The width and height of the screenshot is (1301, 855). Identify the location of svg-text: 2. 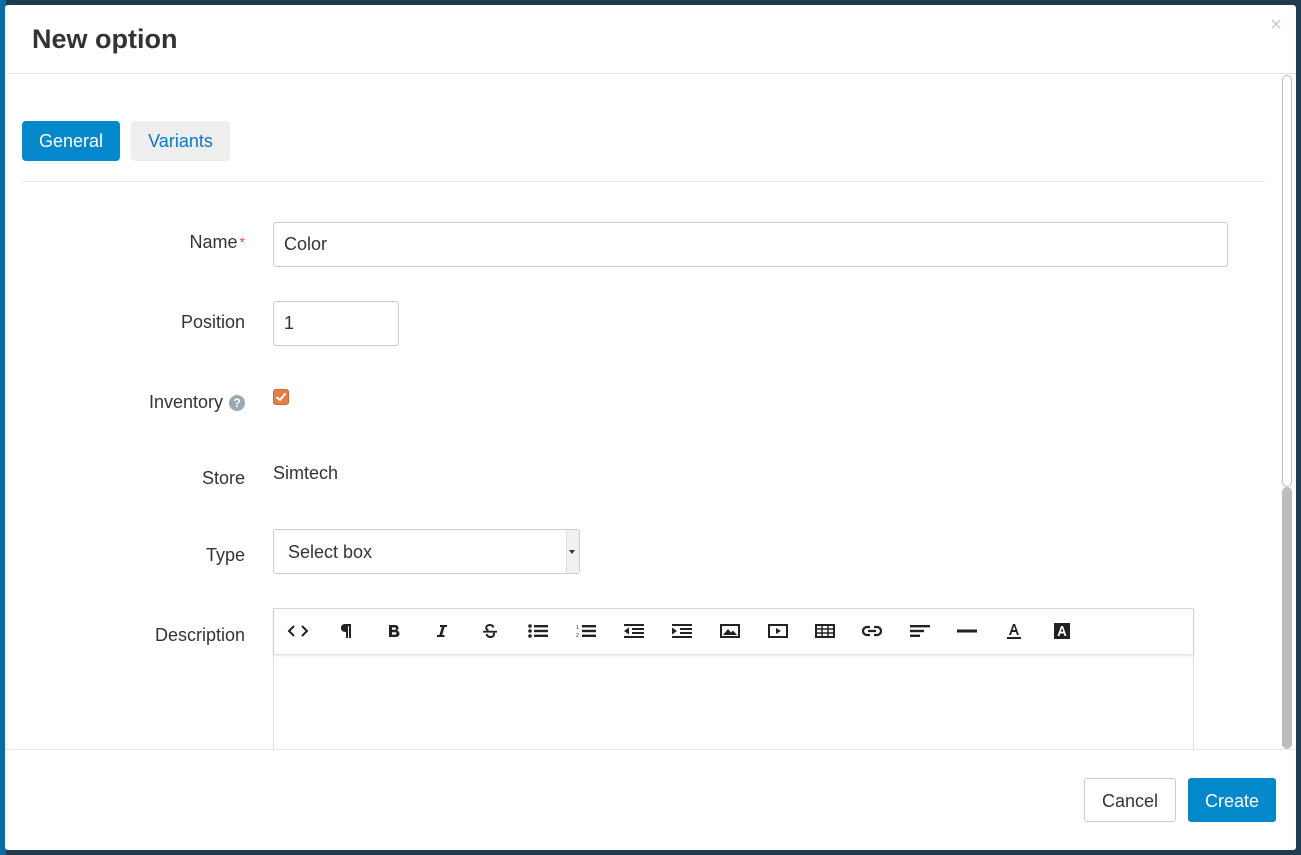
(577, 635).